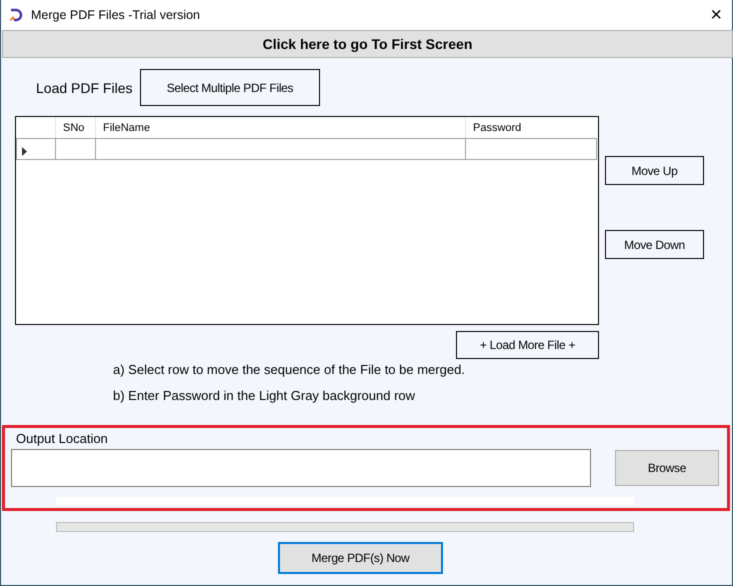  I want to click on merge-button: Merge PDF(s) Now, so click(360, 558).